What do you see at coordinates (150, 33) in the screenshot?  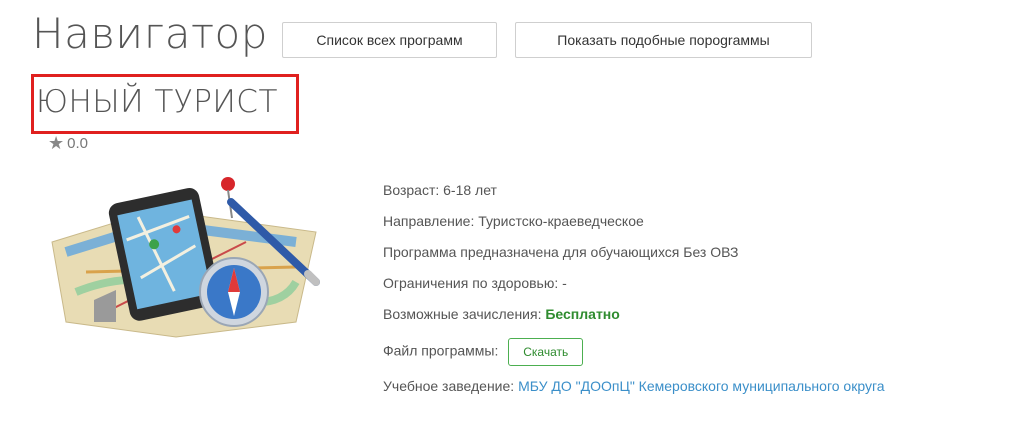 I see `page-title: Навигатор` at bounding box center [150, 33].